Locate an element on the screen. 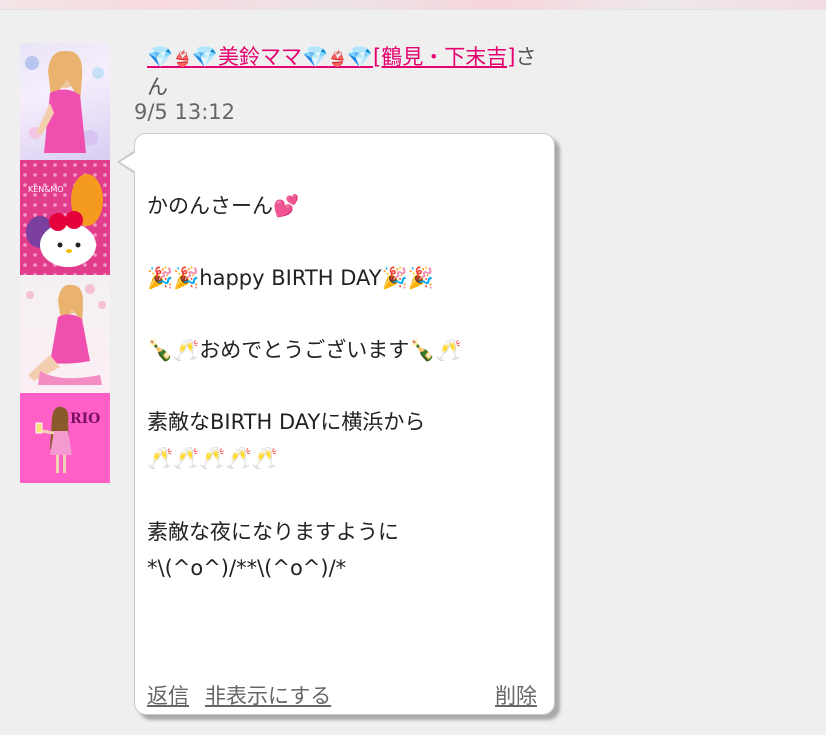 The width and height of the screenshot is (826, 735). post-timestamp: 9/5 13:12 is located at coordinates (184, 112).